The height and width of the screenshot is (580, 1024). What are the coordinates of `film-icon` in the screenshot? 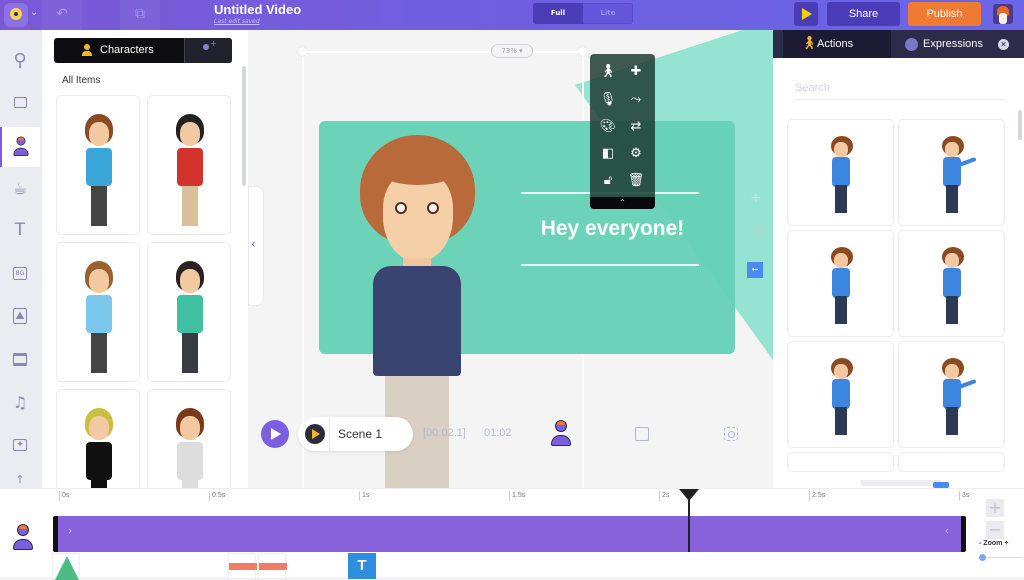 It's located at (642, 434).